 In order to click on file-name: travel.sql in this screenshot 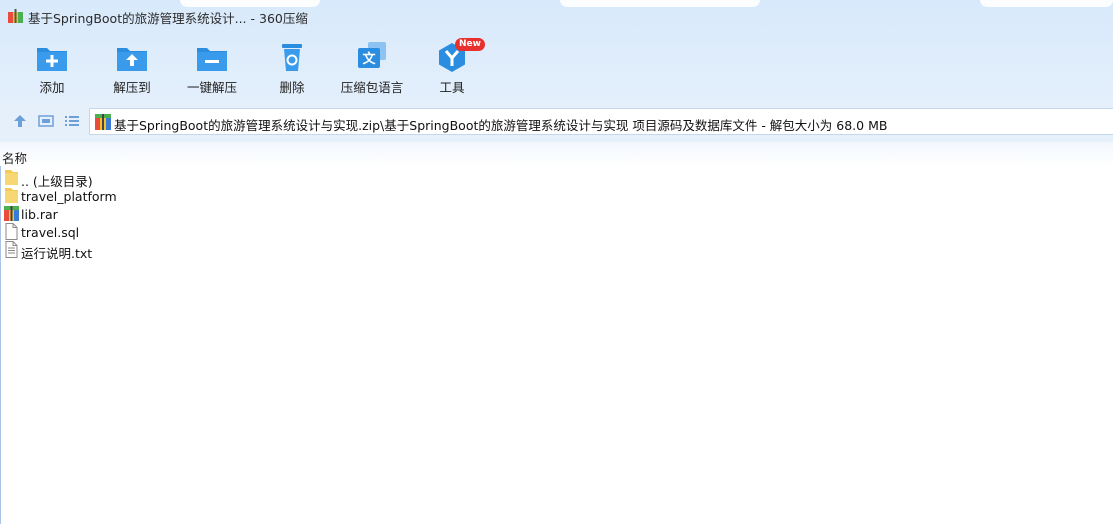, I will do `click(50, 232)`.